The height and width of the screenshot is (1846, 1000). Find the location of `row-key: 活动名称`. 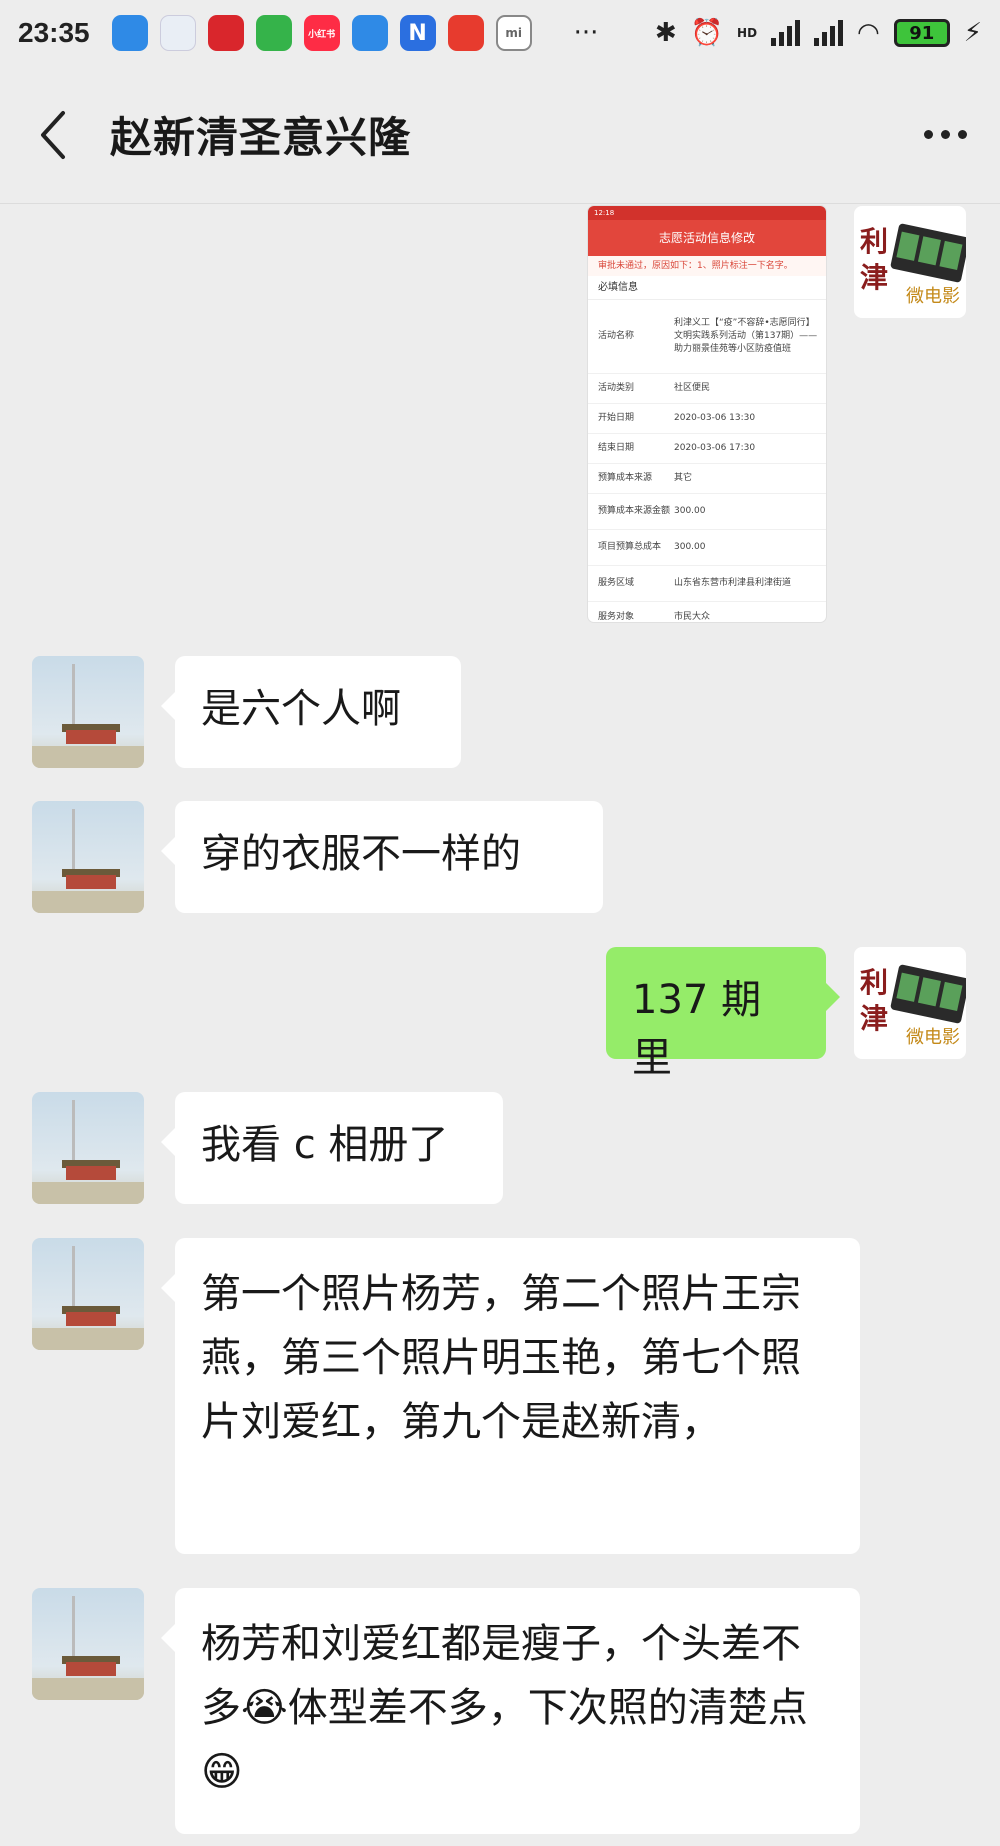

row-key: 活动名称 is located at coordinates (616, 336).